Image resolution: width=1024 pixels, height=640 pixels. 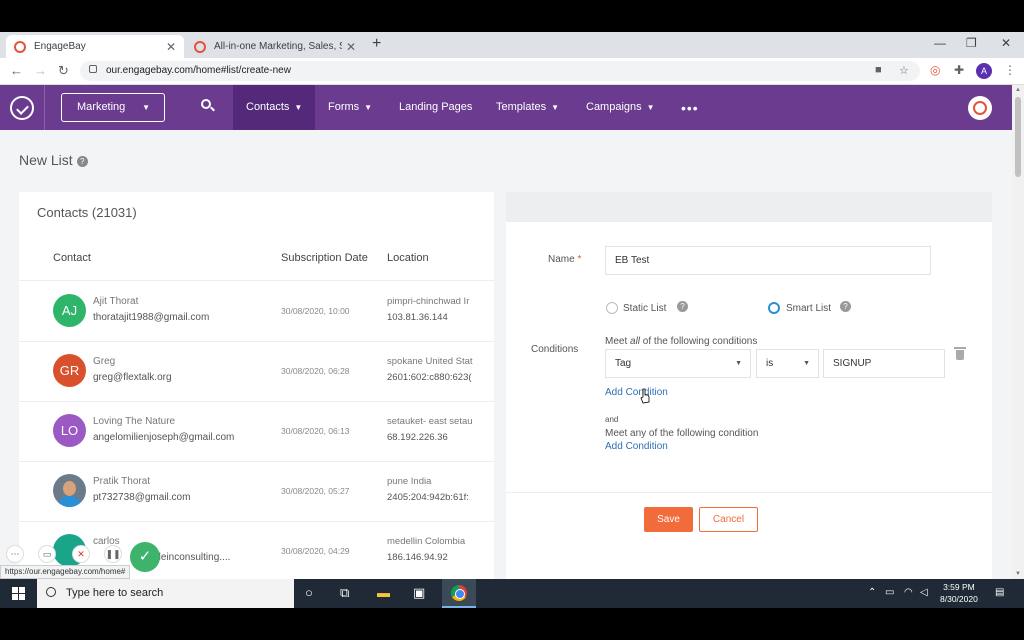 I want to click on location-city: spokane United Stat, so click(x=430, y=361).